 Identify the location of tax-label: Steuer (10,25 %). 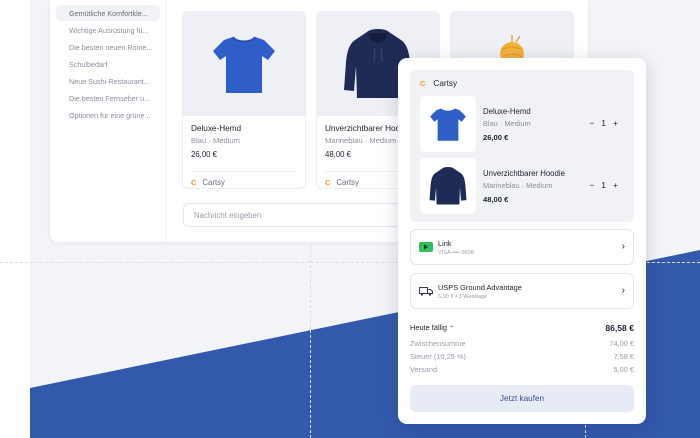
(438, 356).